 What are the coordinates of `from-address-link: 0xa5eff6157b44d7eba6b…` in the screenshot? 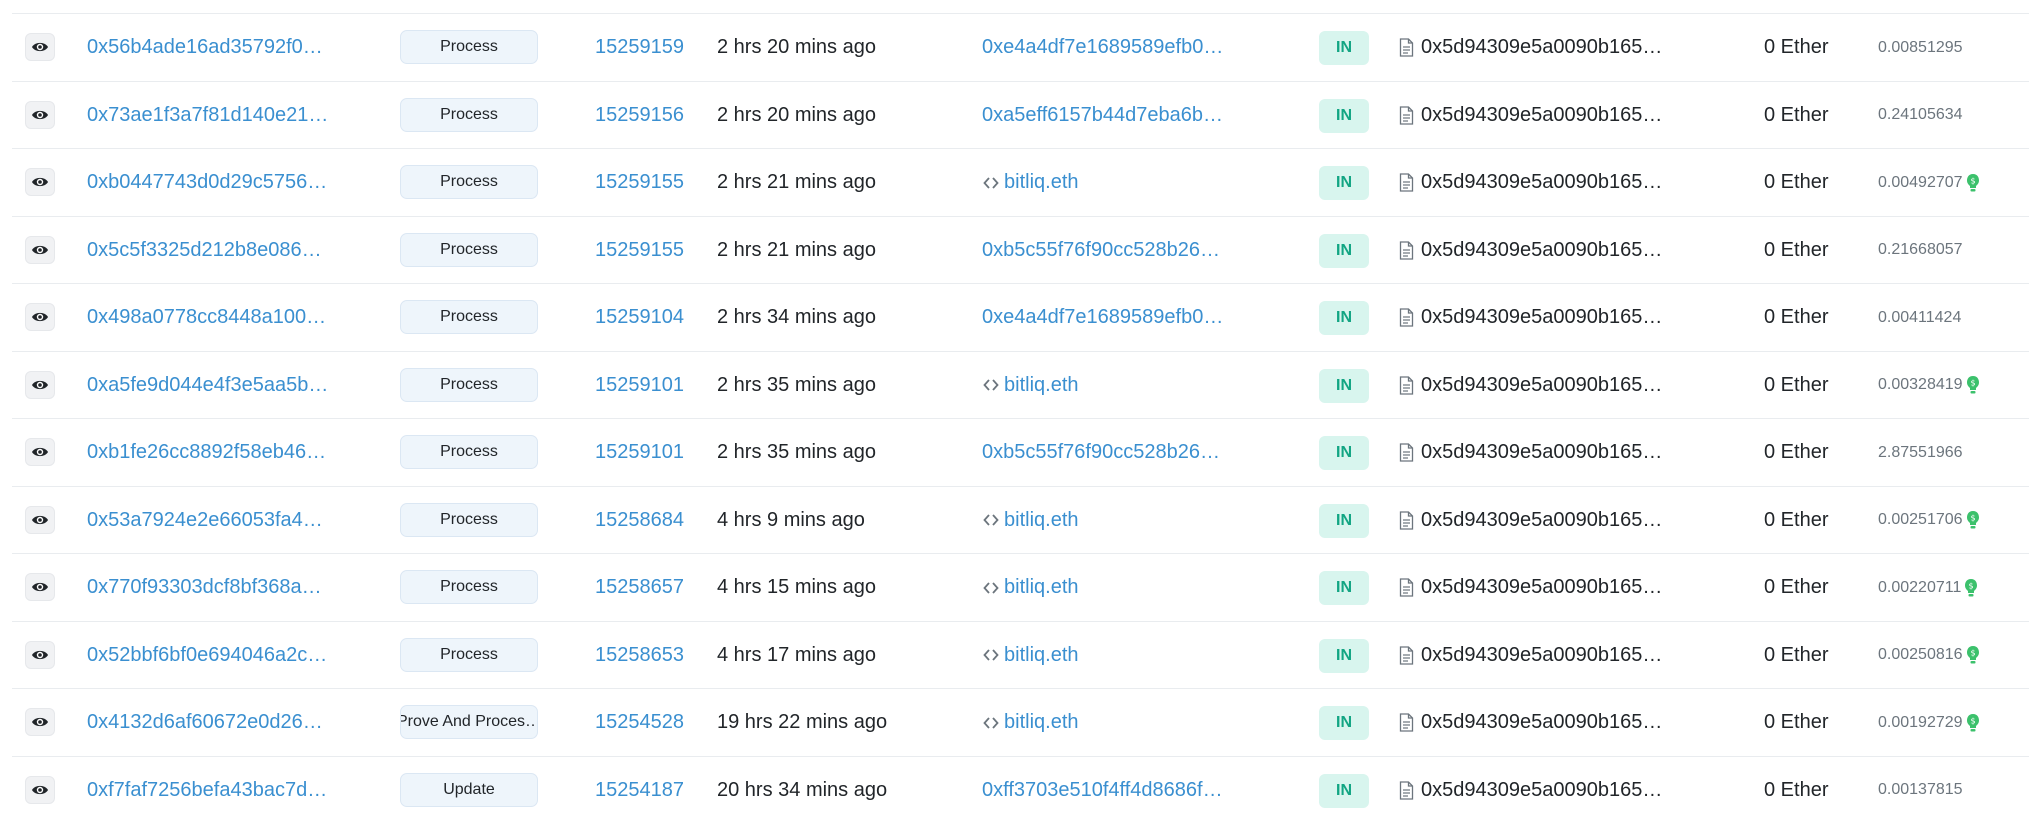 It's located at (1117, 115).